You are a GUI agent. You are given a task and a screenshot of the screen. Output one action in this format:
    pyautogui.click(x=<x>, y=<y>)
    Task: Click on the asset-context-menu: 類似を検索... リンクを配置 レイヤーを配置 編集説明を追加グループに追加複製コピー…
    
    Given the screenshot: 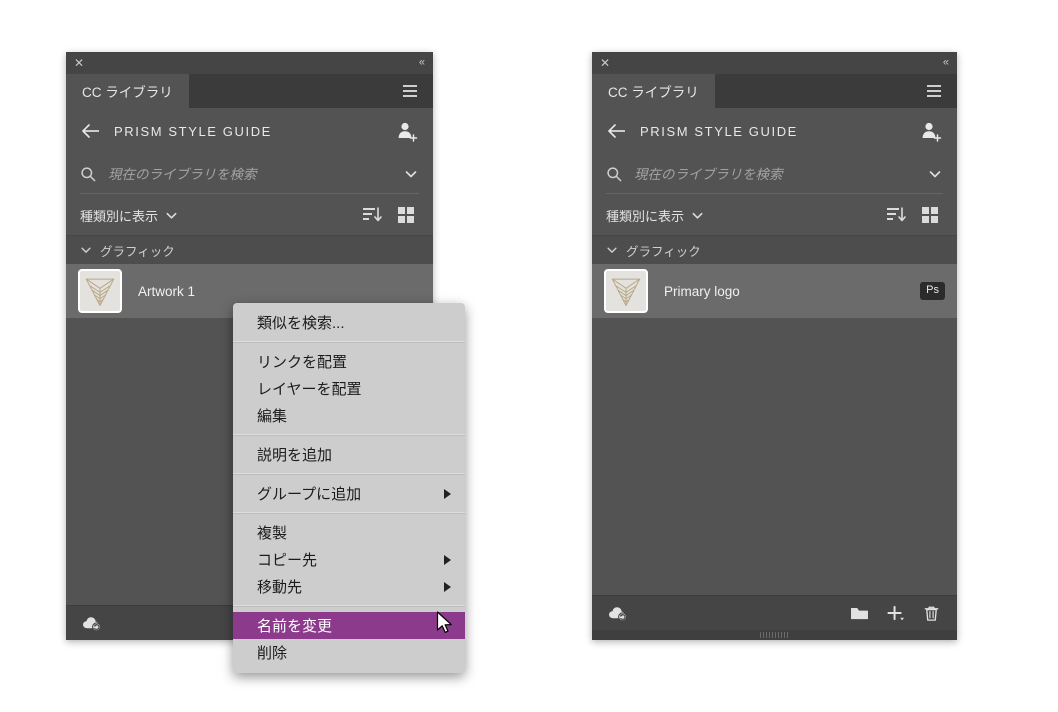 What is the action you would take?
    pyautogui.click(x=349, y=488)
    